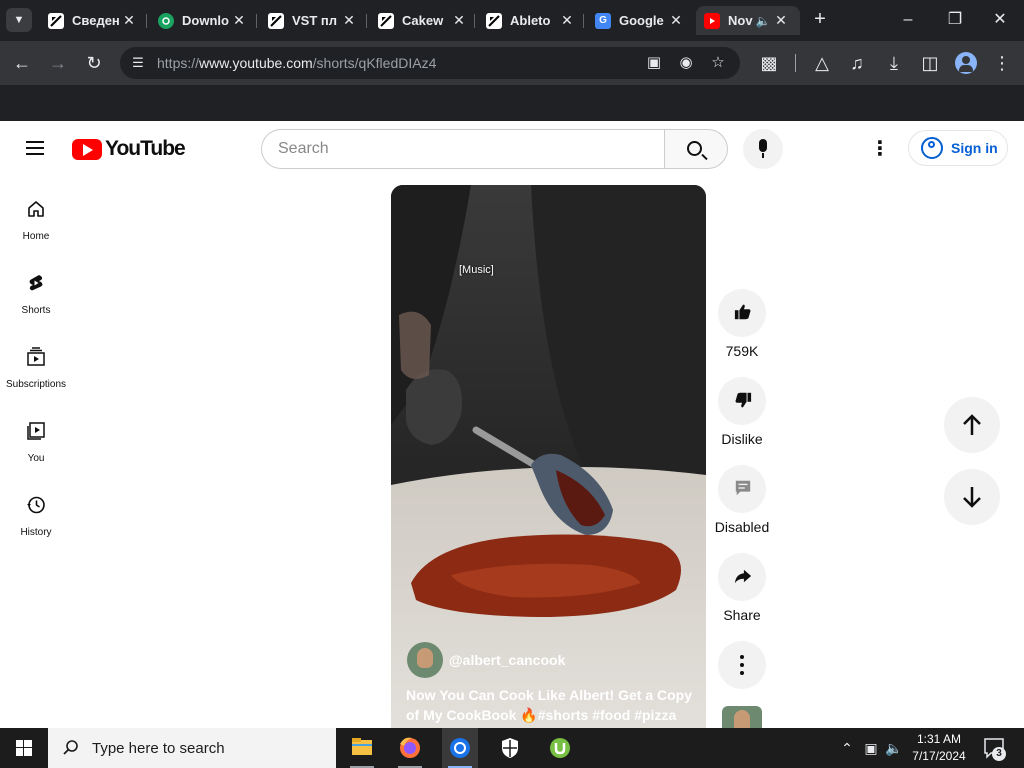 The image size is (1024, 768). What do you see at coordinates (36, 310) in the screenshot?
I see `guide-item-shorts: Shorts` at bounding box center [36, 310].